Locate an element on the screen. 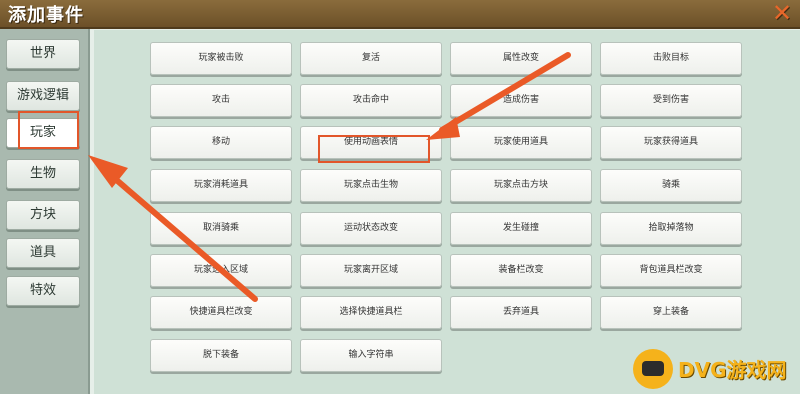 This screenshot has width=800, height=394. gamepad-icon is located at coordinates (653, 368).